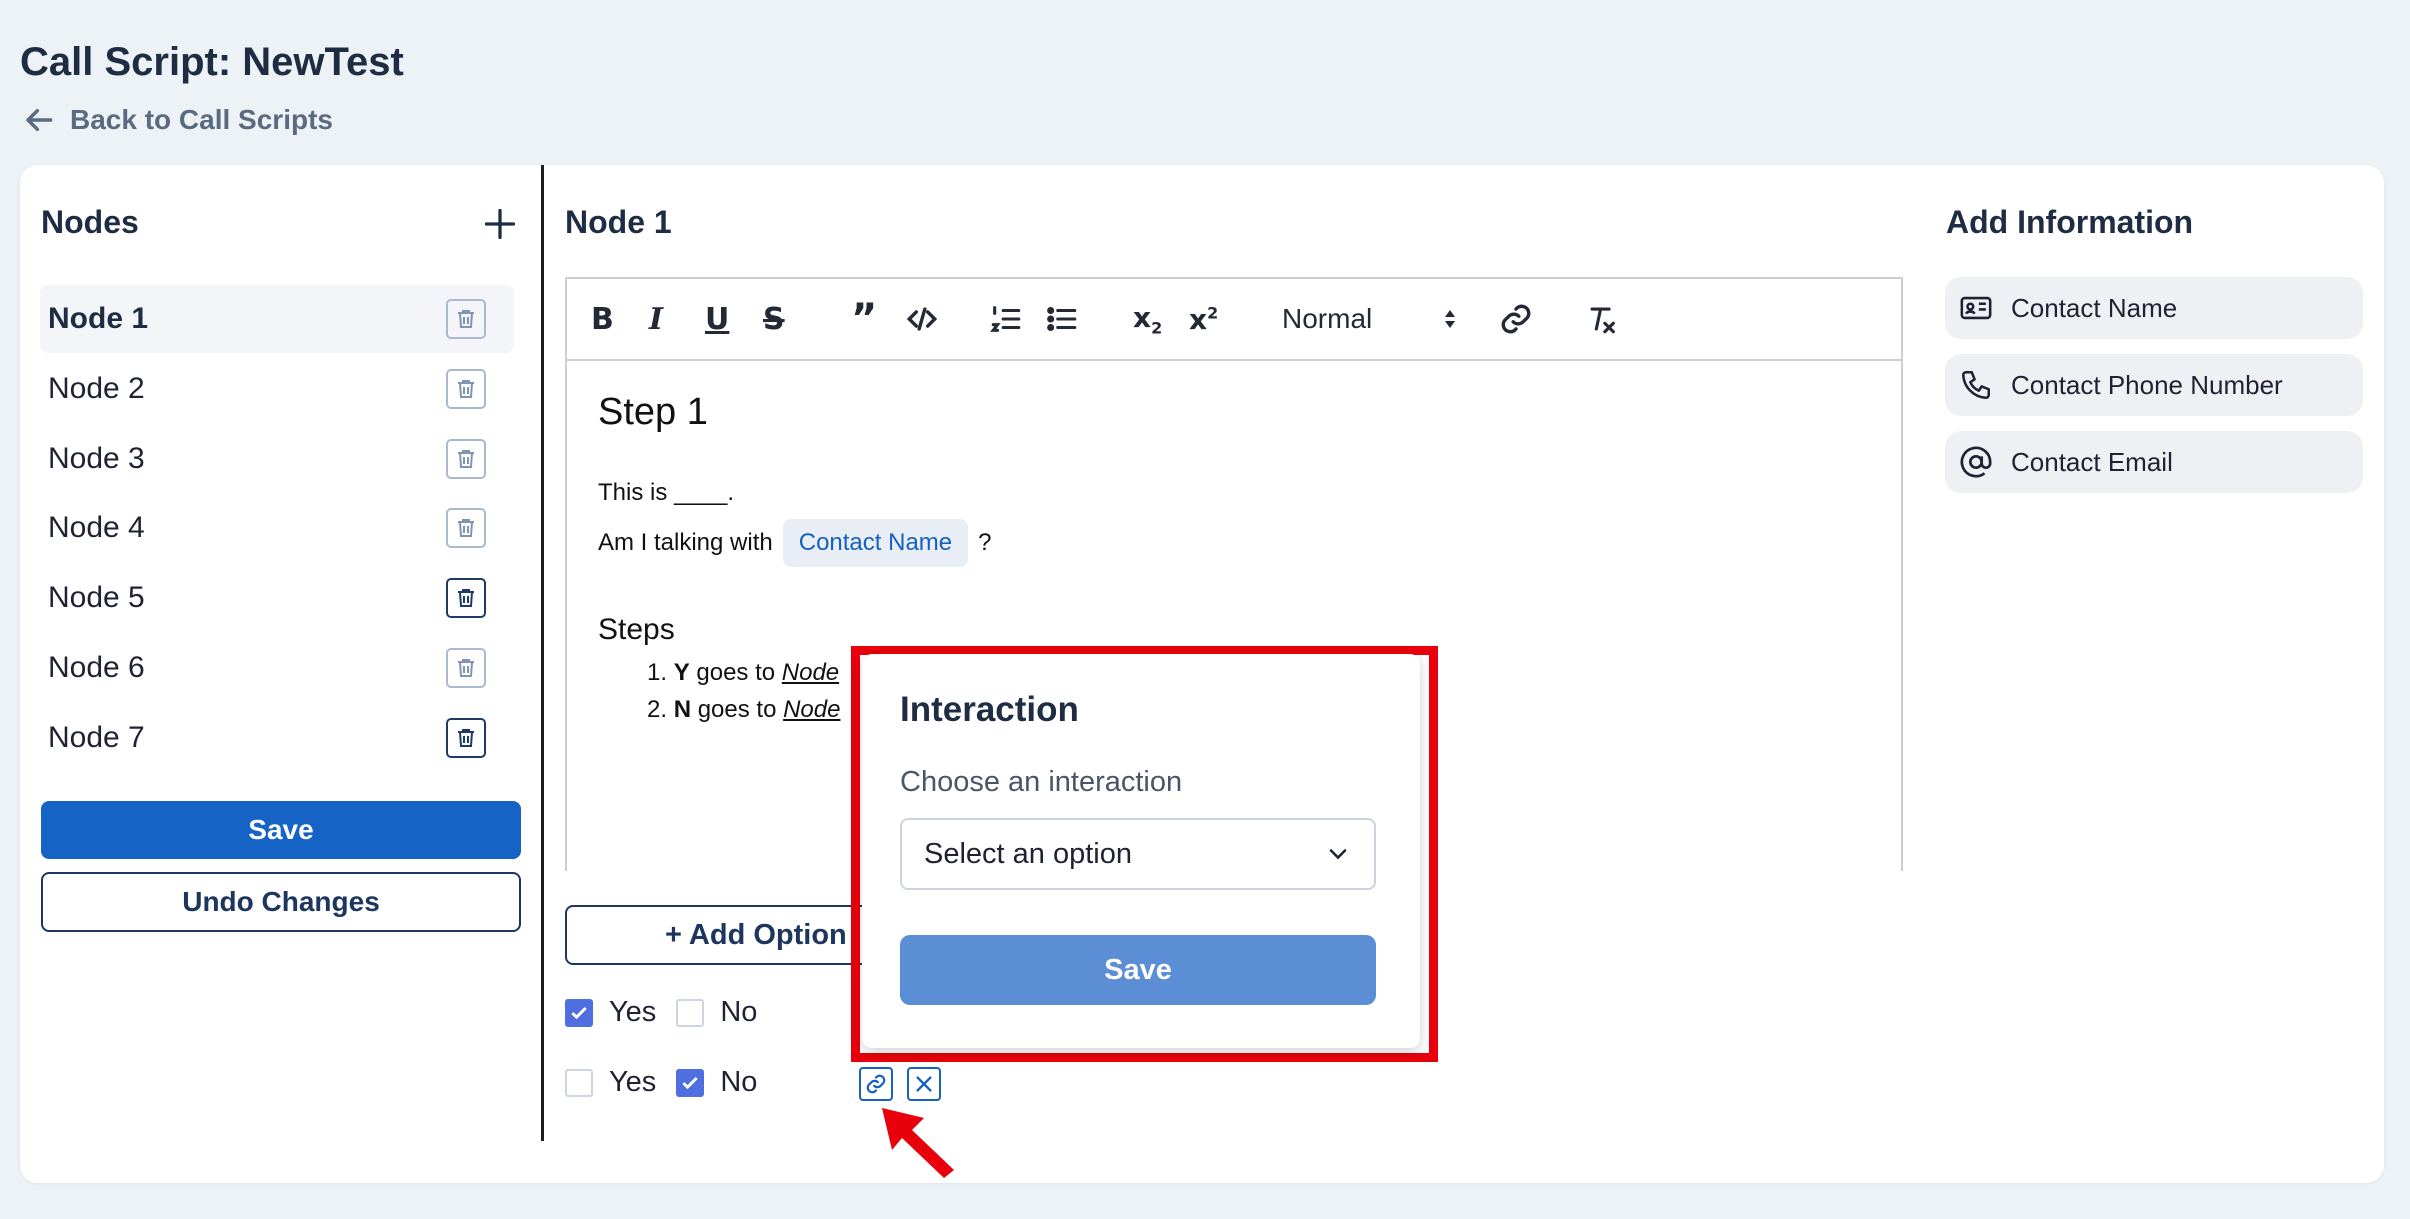 The image size is (2410, 1219). What do you see at coordinates (985, 542) in the screenshot?
I see `content-text: ?` at bounding box center [985, 542].